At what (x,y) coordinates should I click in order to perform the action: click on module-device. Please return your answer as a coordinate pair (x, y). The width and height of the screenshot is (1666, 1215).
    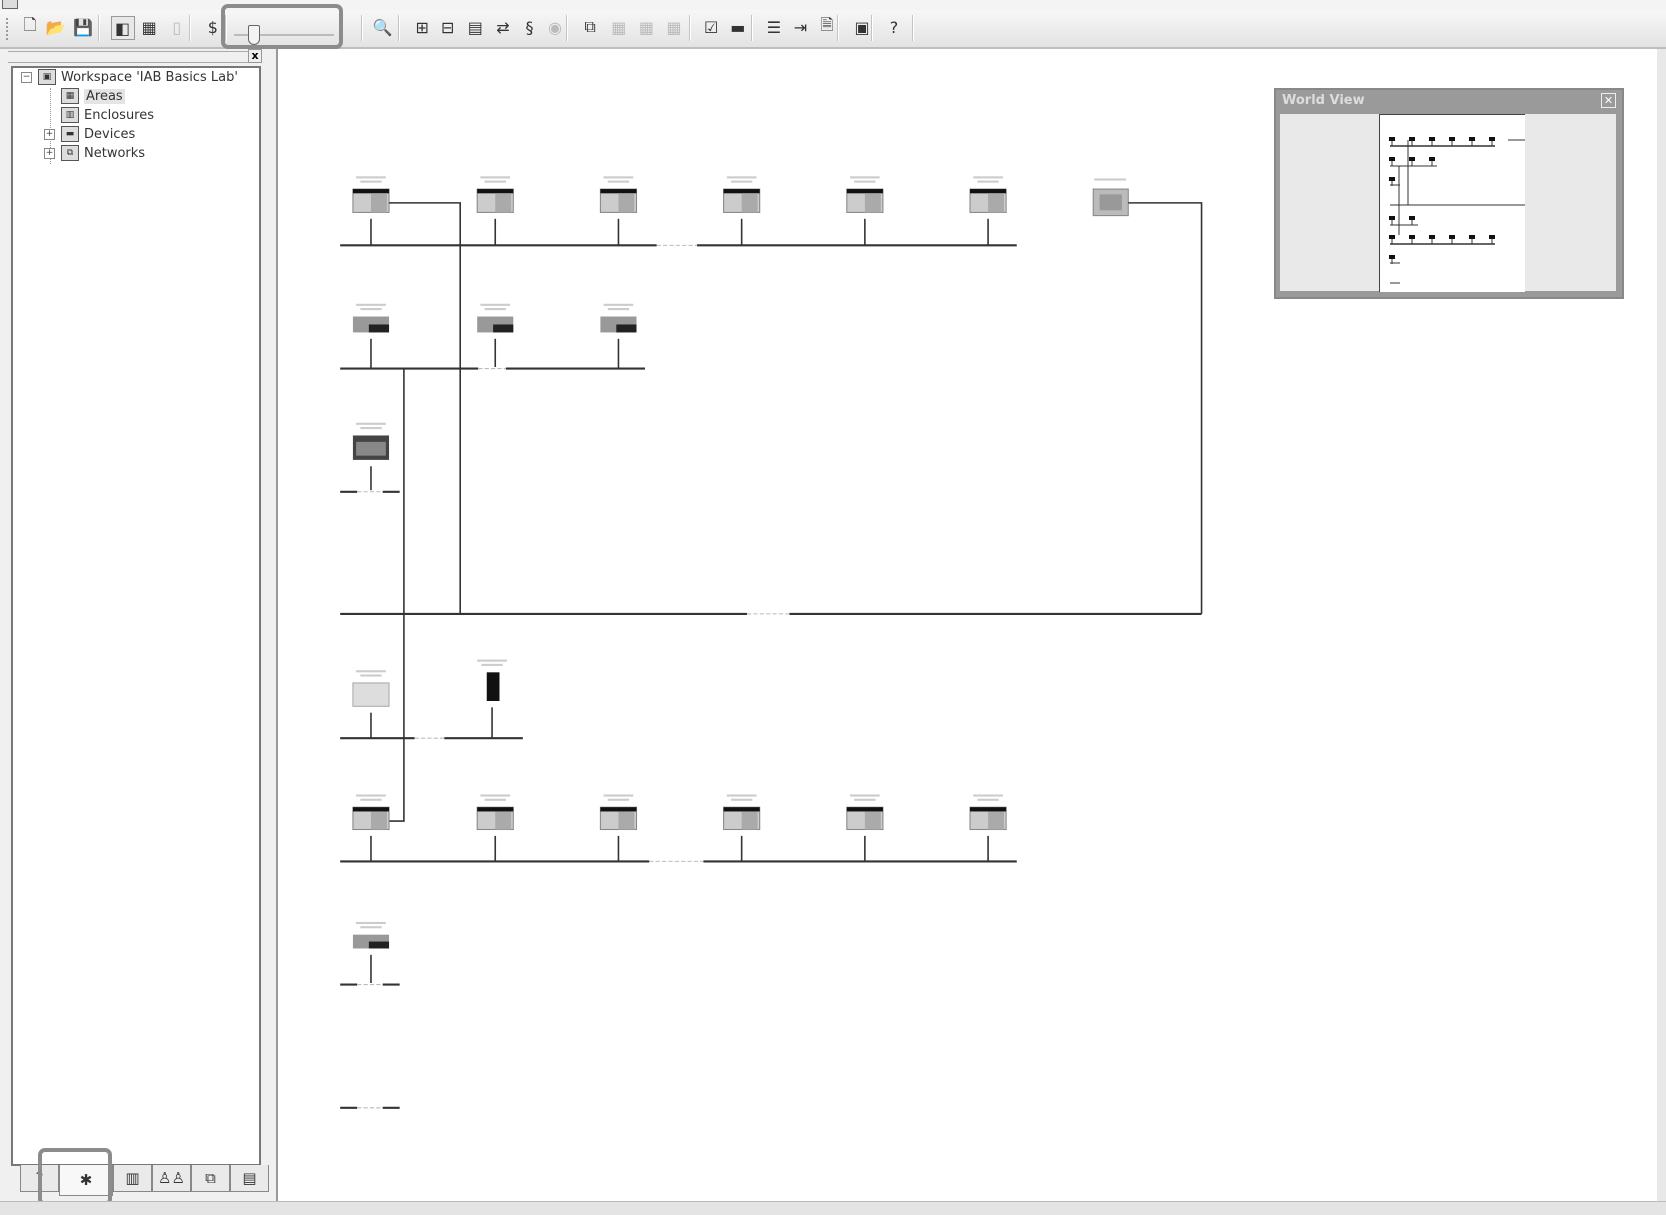
    Looking at the image, I should click on (371, 694).